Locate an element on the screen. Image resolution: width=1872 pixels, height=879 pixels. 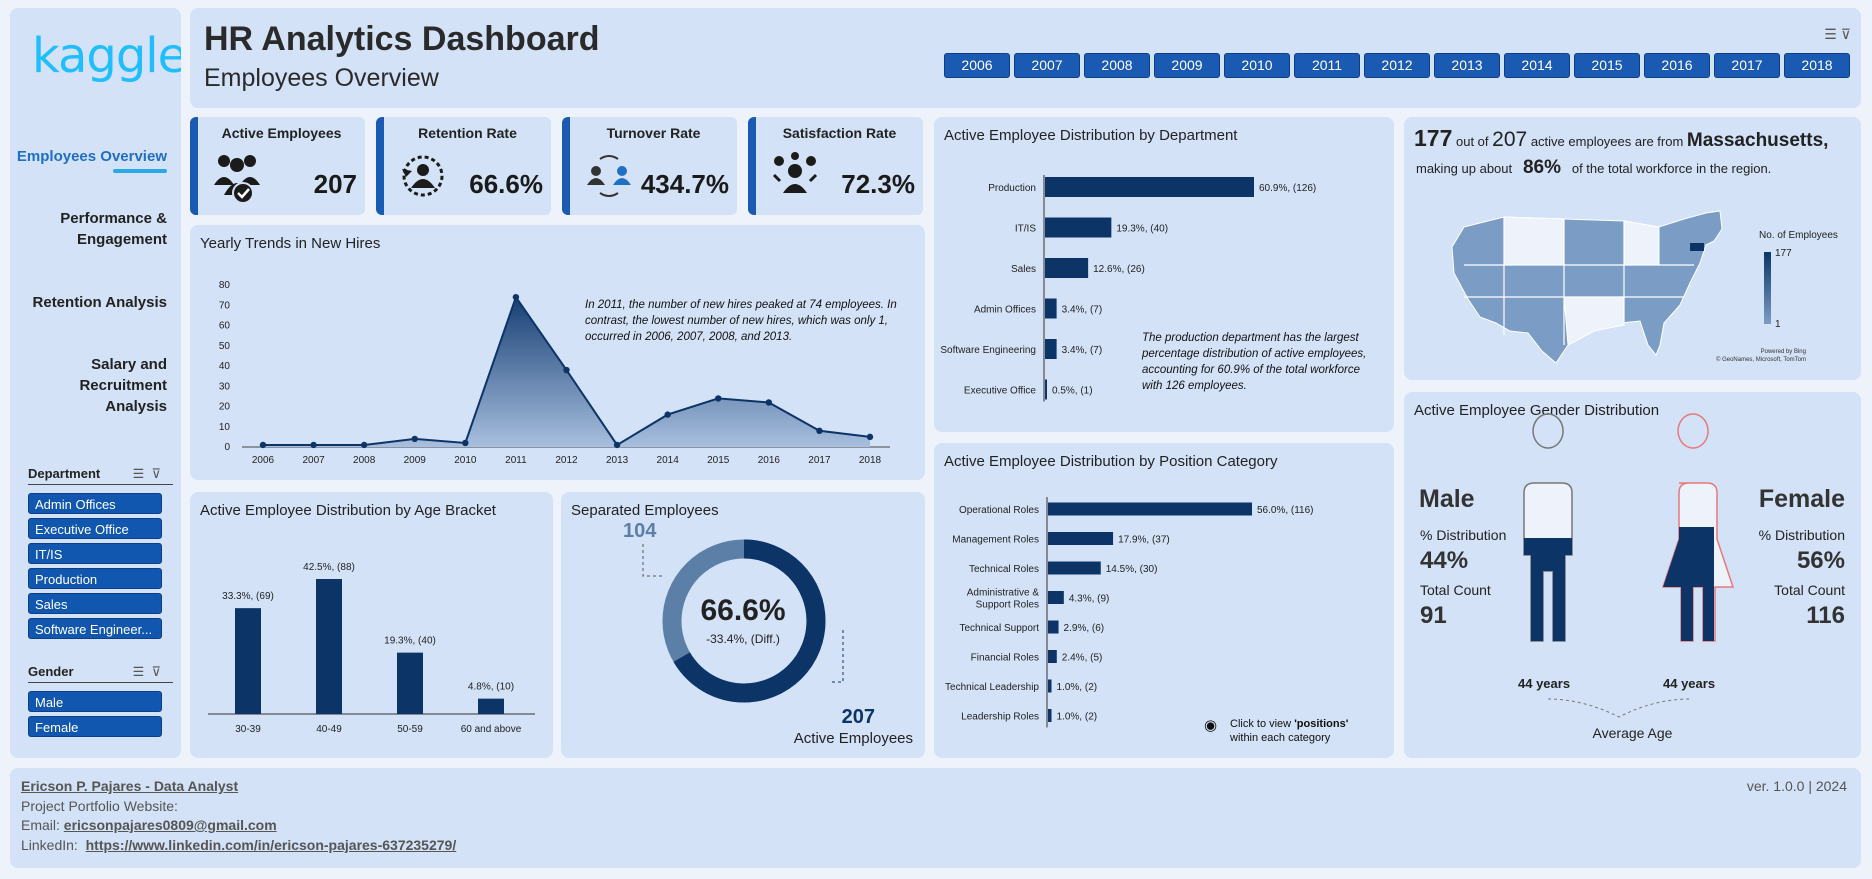
data-label: 17.9%, (37) is located at coordinates (1144, 540).